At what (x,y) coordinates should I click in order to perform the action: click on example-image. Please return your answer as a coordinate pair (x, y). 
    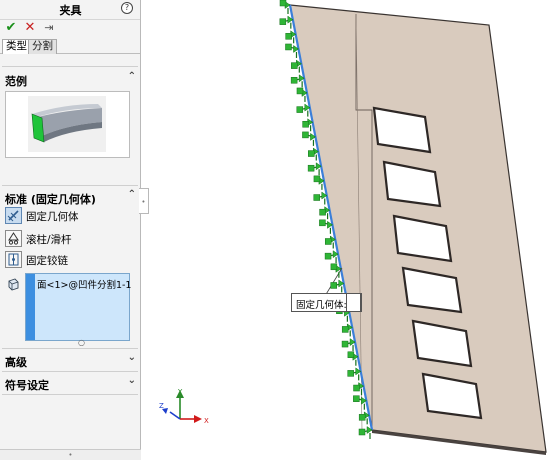
    Looking at the image, I should click on (67, 124).